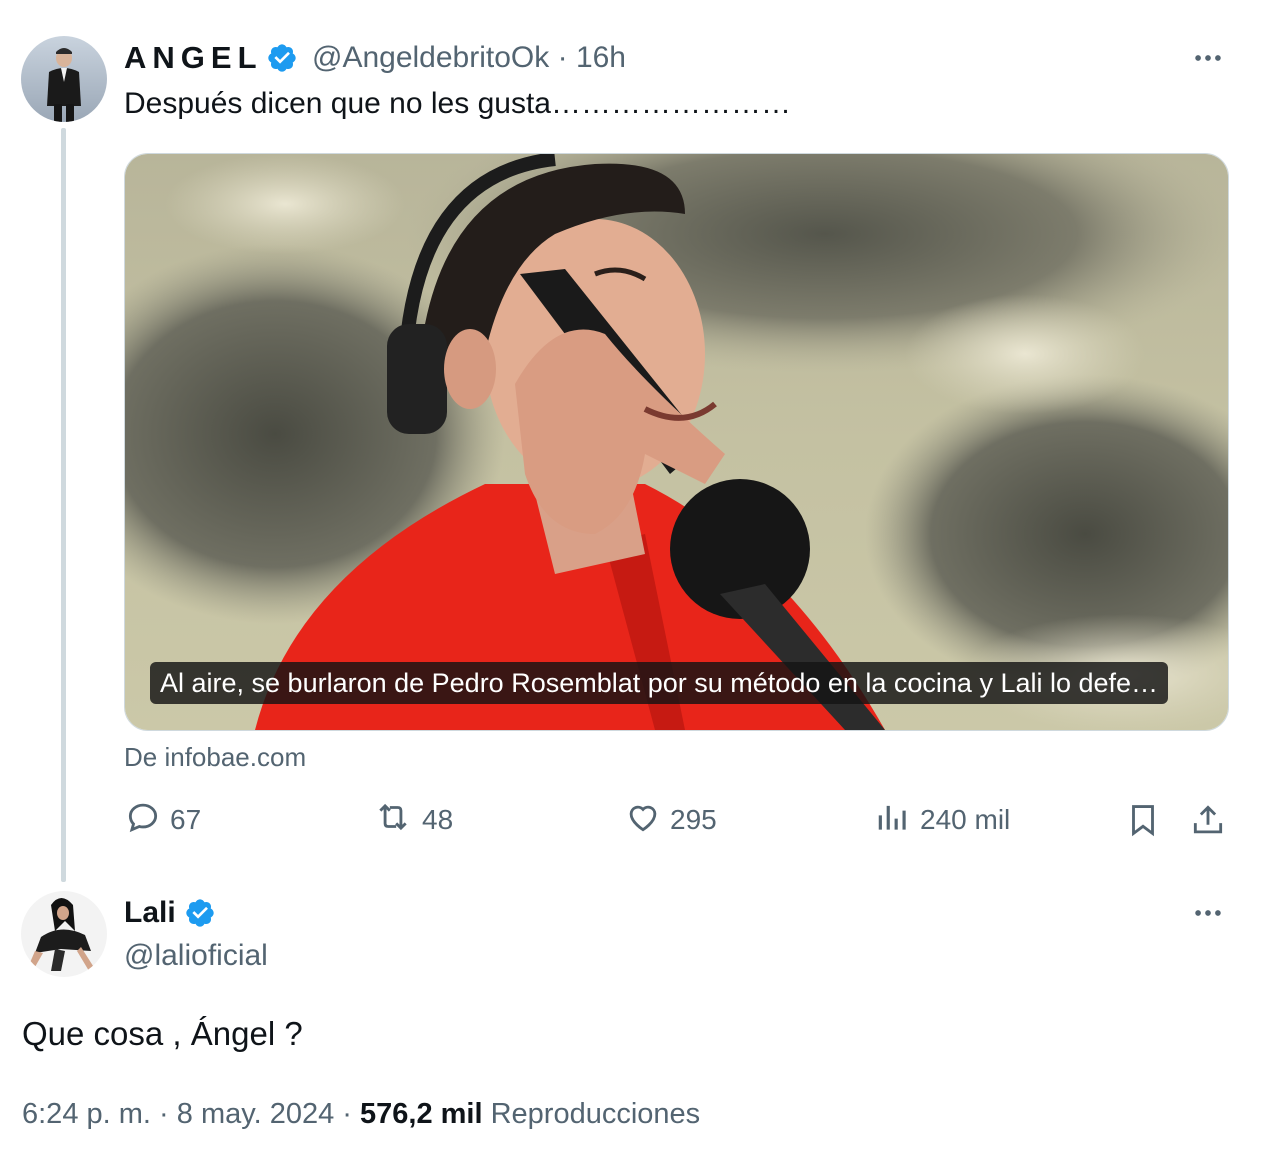  What do you see at coordinates (193, 58) in the screenshot?
I see `author-name: ANGEL` at bounding box center [193, 58].